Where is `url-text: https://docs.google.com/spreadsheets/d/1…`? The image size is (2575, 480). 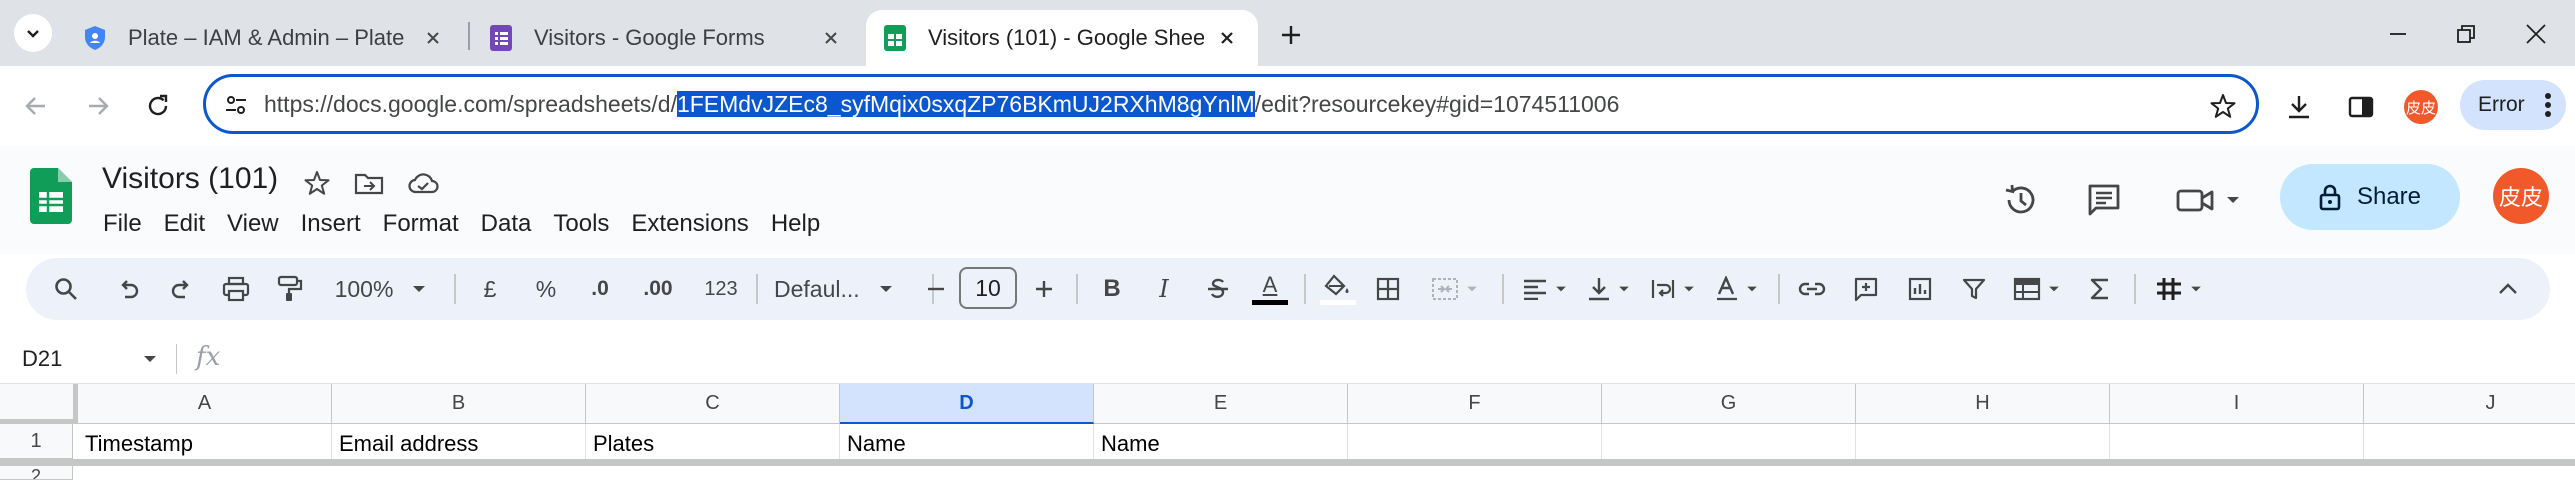
url-text: https://docs.google.com/spreadsheets/d/1… is located at coordinates (941, 104).